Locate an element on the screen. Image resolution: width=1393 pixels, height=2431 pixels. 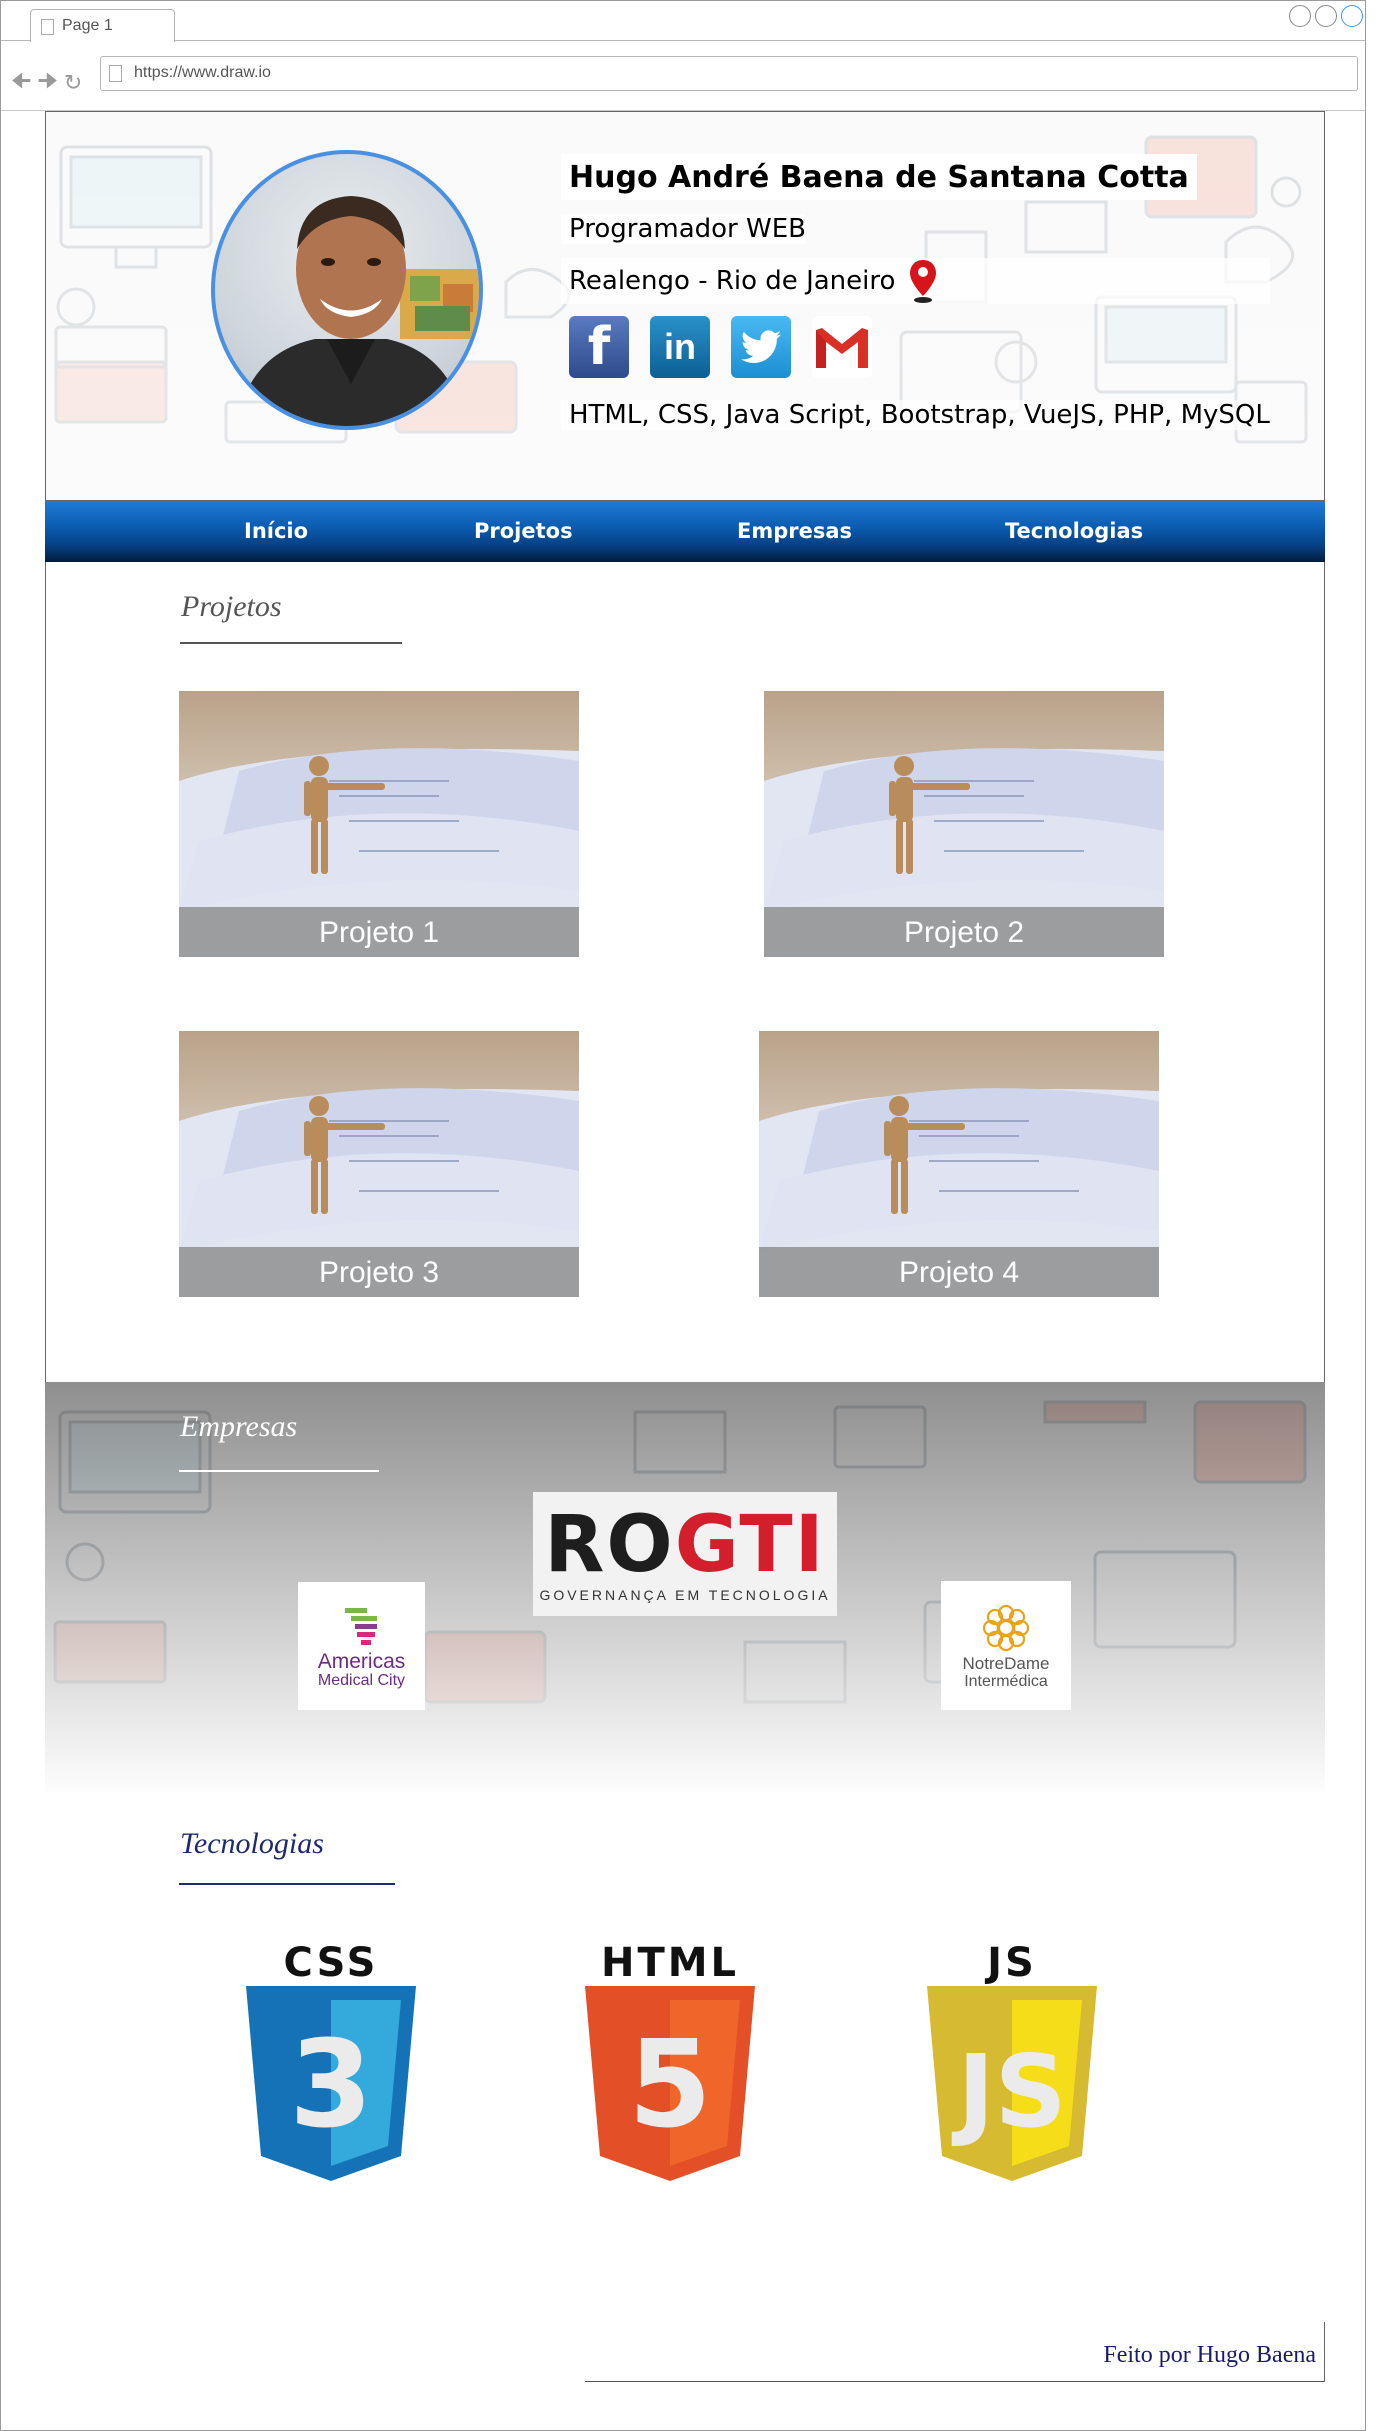
html-number: 5 is located at coordinates (670, 2085).